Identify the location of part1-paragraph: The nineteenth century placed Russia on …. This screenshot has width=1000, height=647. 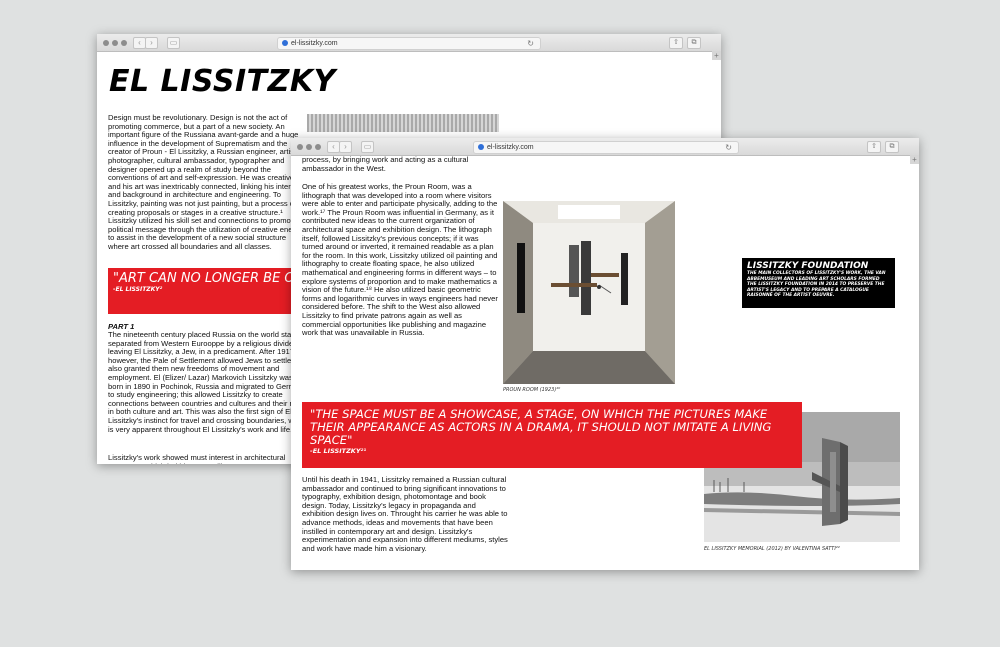
(208, 382).